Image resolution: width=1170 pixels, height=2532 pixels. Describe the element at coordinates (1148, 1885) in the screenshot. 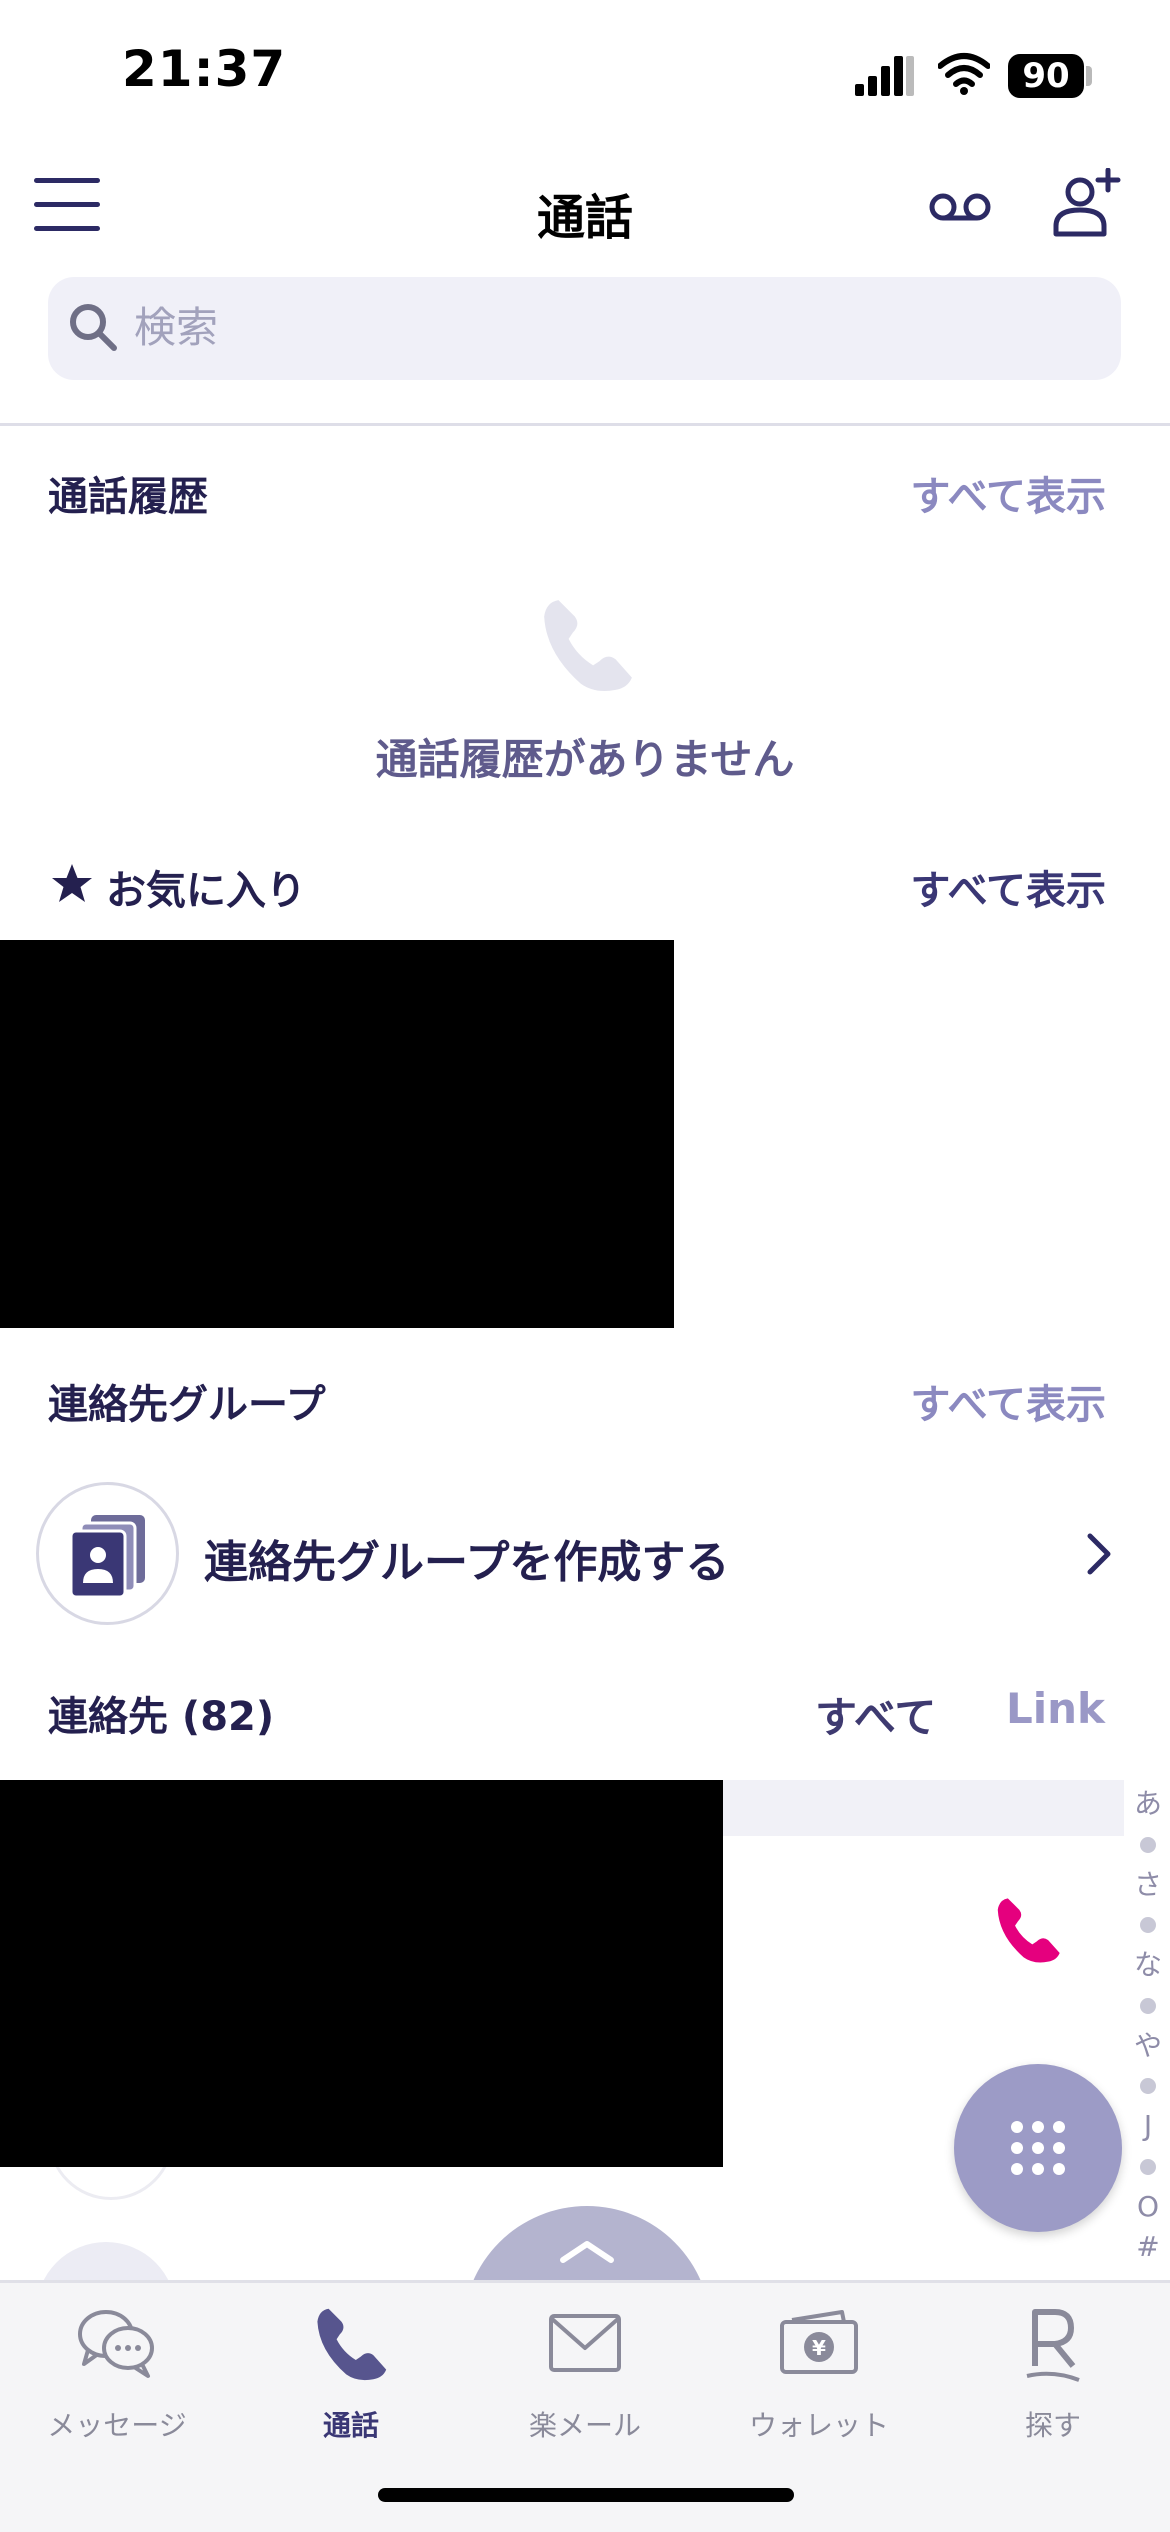

I see `index-letter: さ` at that location.